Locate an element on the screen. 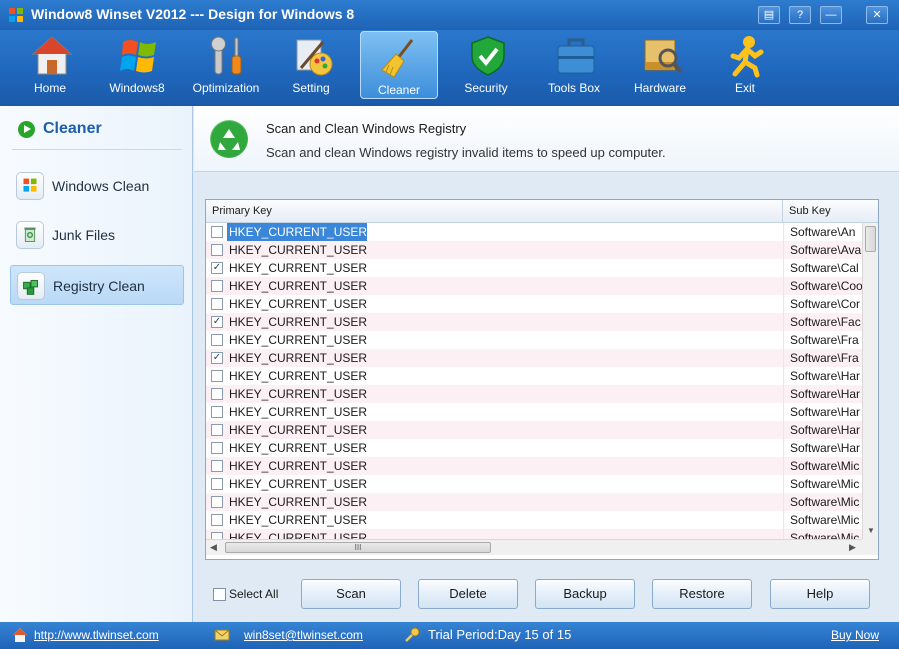  toolbar-optimization: Optimization is located at coordinates (226, 65).